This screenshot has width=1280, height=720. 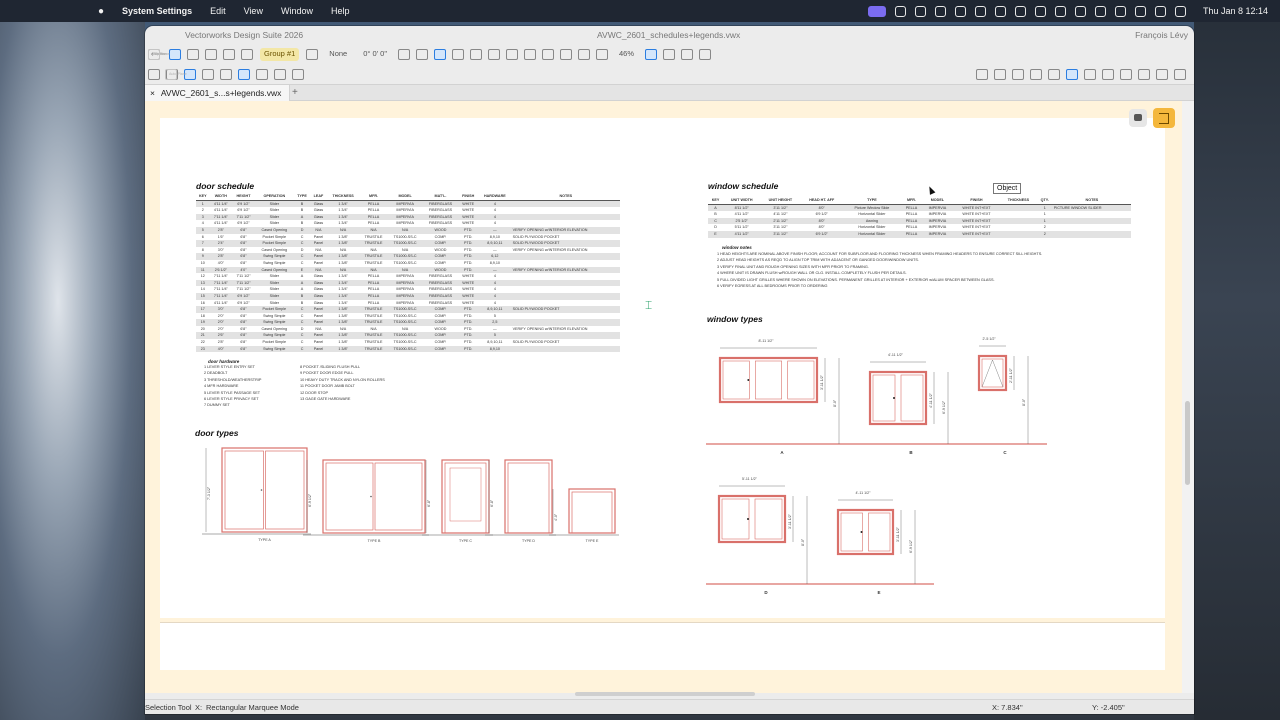 I want to click on vertical-scrollbar, so click(x=1188, y=397).